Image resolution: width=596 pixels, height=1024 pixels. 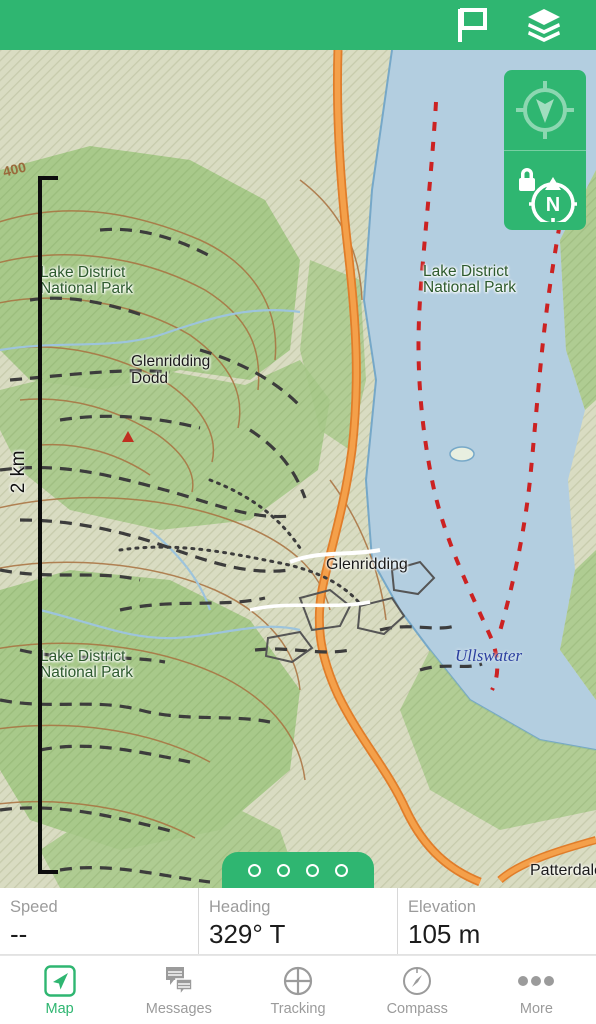 I want to click on map-scale-label: 2 km, so click(x=18, y=472).